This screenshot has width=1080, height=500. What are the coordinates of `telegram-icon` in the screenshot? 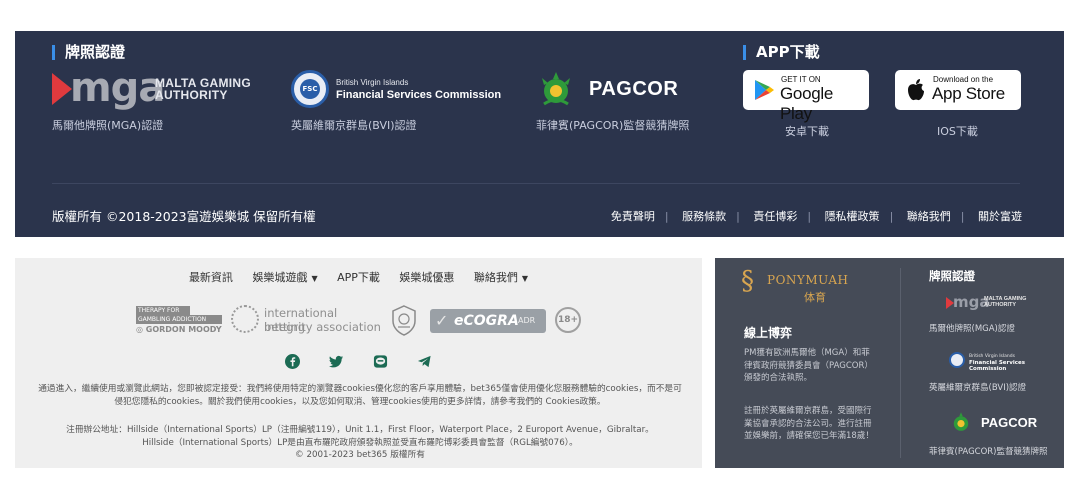 It's located at (424, 361).